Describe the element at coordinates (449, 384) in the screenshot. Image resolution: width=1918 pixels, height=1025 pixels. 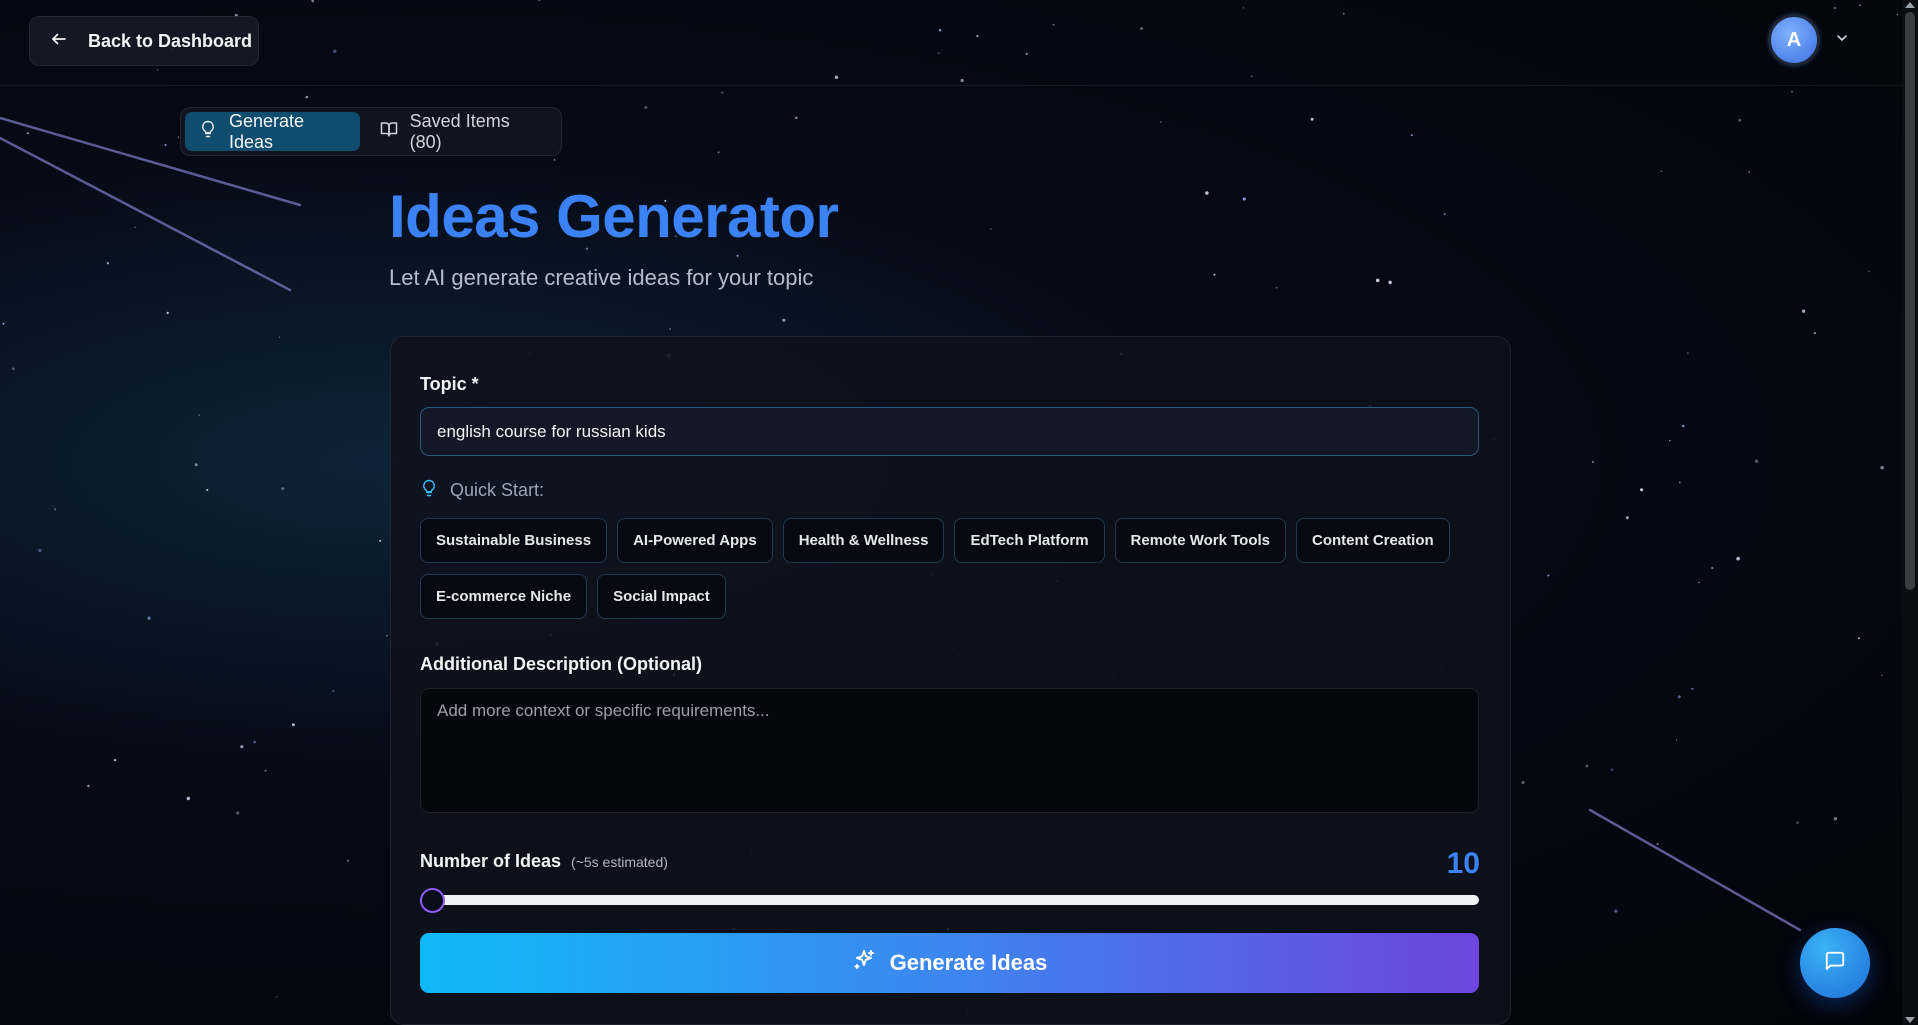
I see `topic-label: Topic *` at that location.